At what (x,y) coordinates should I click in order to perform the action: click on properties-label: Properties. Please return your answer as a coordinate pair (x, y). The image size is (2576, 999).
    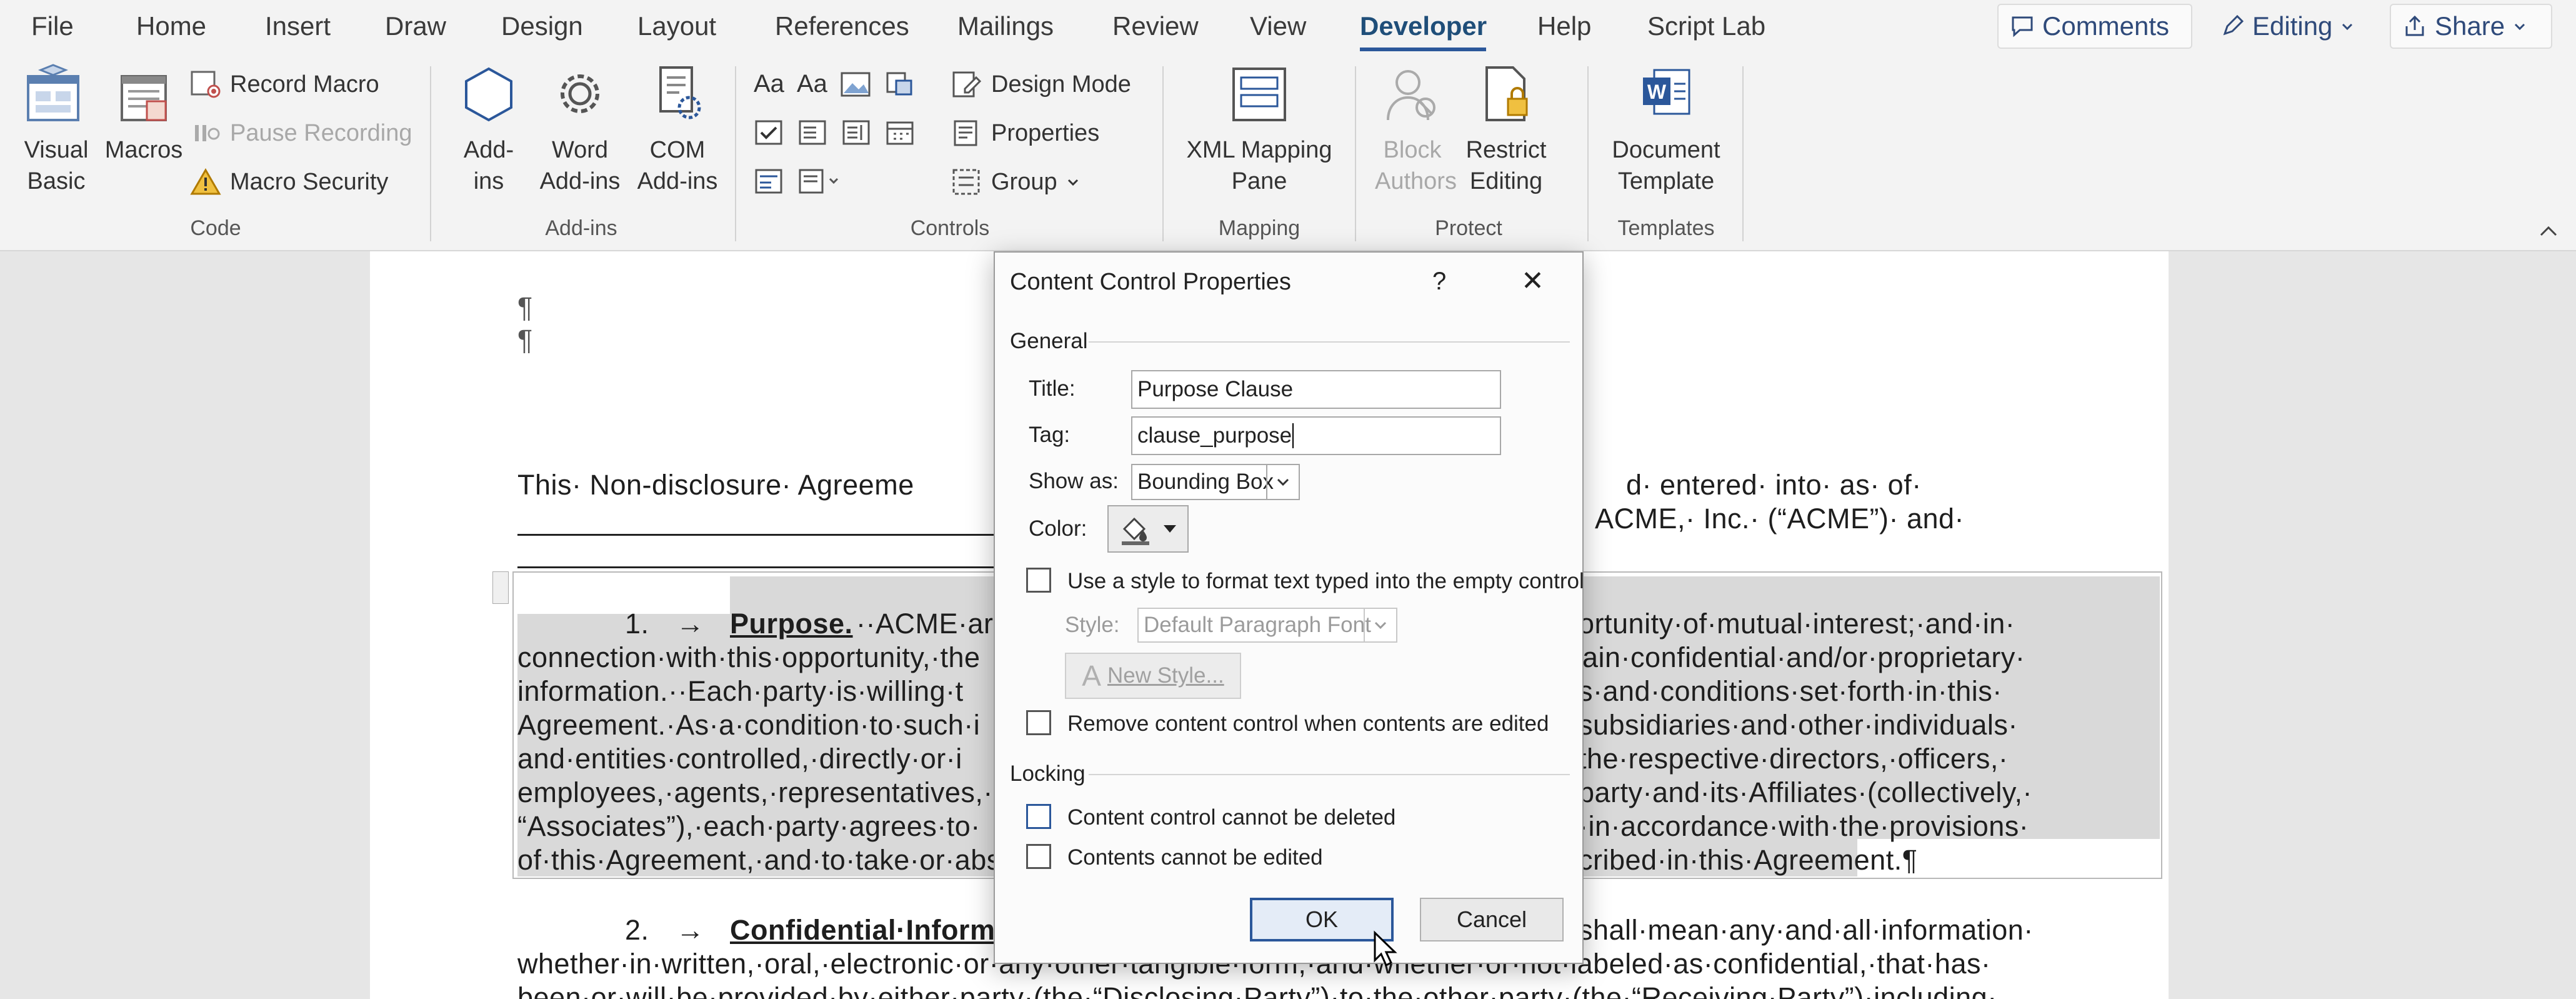
    Looking at the image, I should click on (1045, 132).